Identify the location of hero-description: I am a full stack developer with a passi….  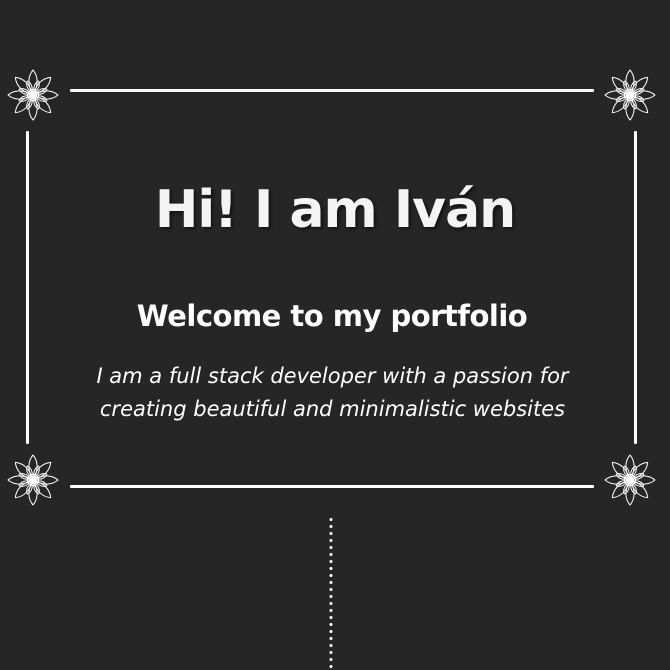
(332, 392).